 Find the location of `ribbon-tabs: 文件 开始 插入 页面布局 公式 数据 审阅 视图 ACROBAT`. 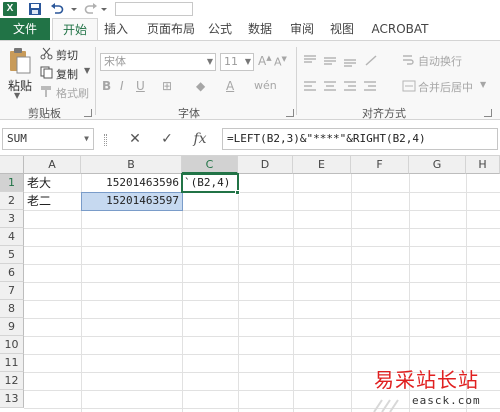

ribbon-tabs: 文件 开始 插入 页面布局 公式 数据 审阅 视图 ACROBAT is located at coordinates (250, 29).